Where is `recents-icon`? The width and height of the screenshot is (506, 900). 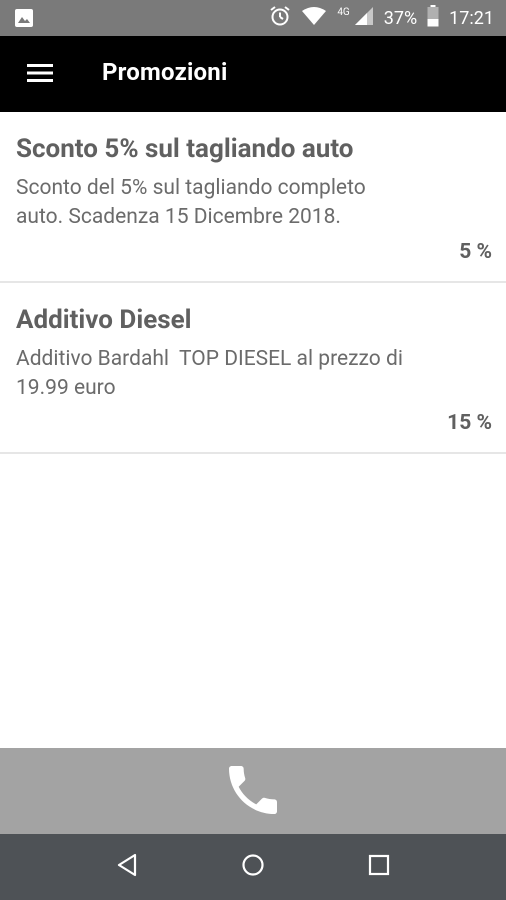
recents-icon is located at coordinates (379, 867).